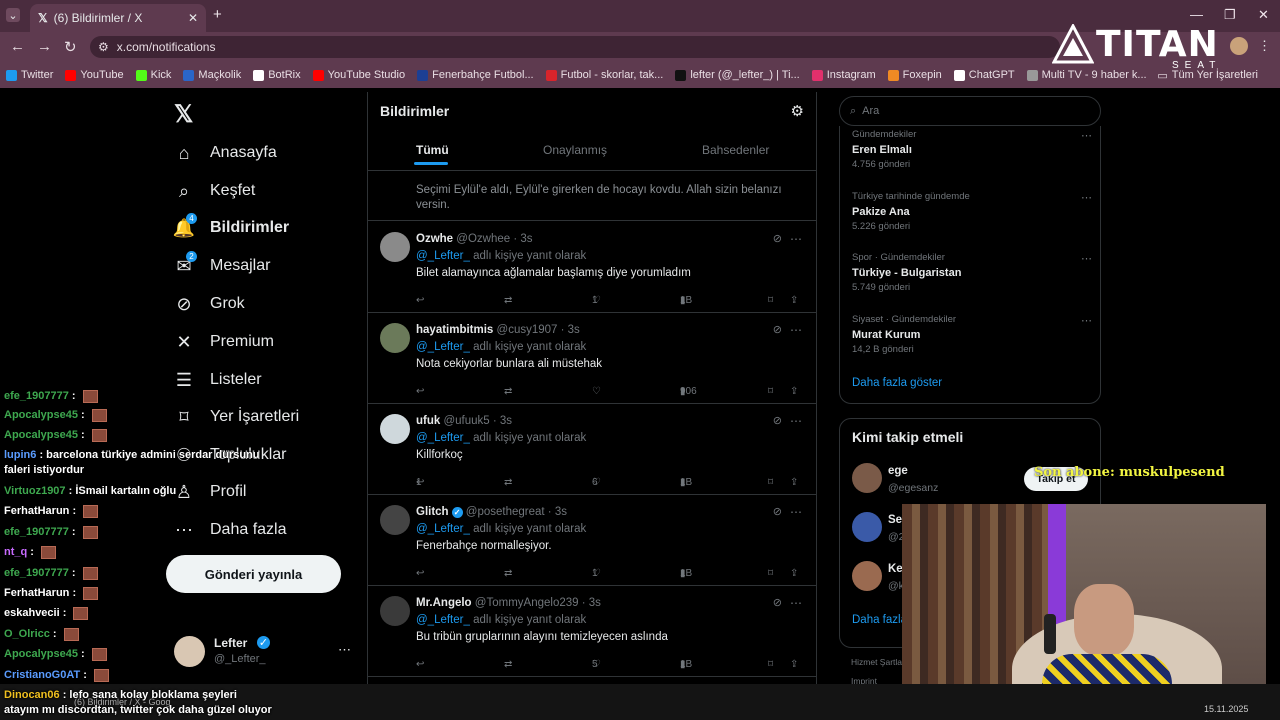 This screenshot has width=1280, height=720. Describe the element at coordinates (358, 75) in the screenshot. I see `bookmark-item: YouTube Studio` at that location.